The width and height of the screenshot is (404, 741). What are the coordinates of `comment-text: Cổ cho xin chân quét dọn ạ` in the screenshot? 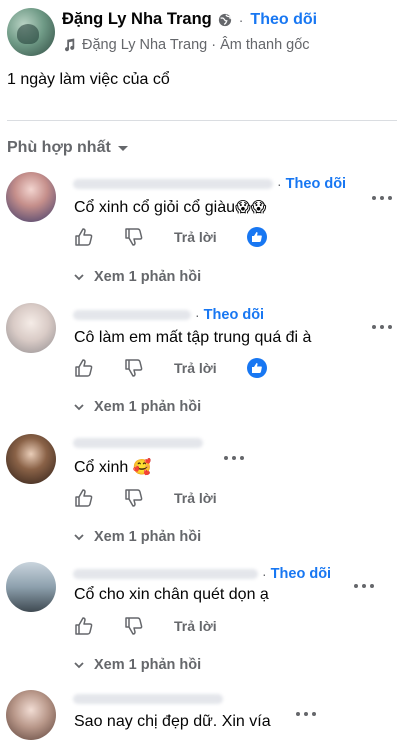 It's located at (171, 594).